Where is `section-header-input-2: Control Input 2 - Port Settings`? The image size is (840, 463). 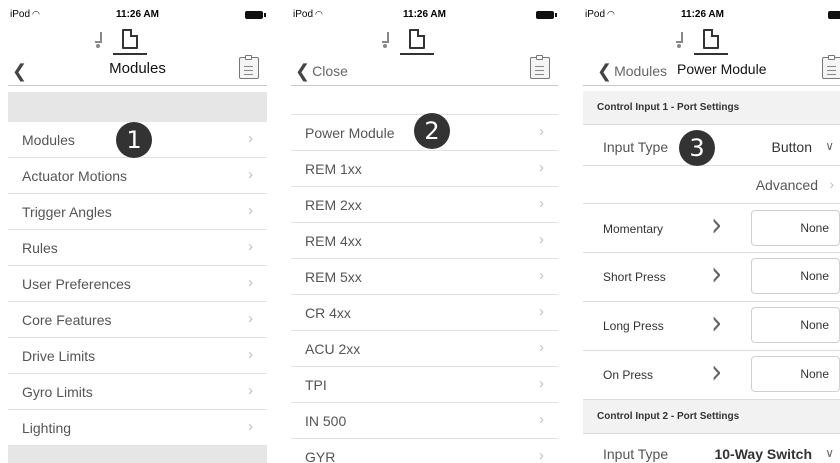
section-header-input-2: Control Input 2 - Port Settings is located at coordinates (711, 417).